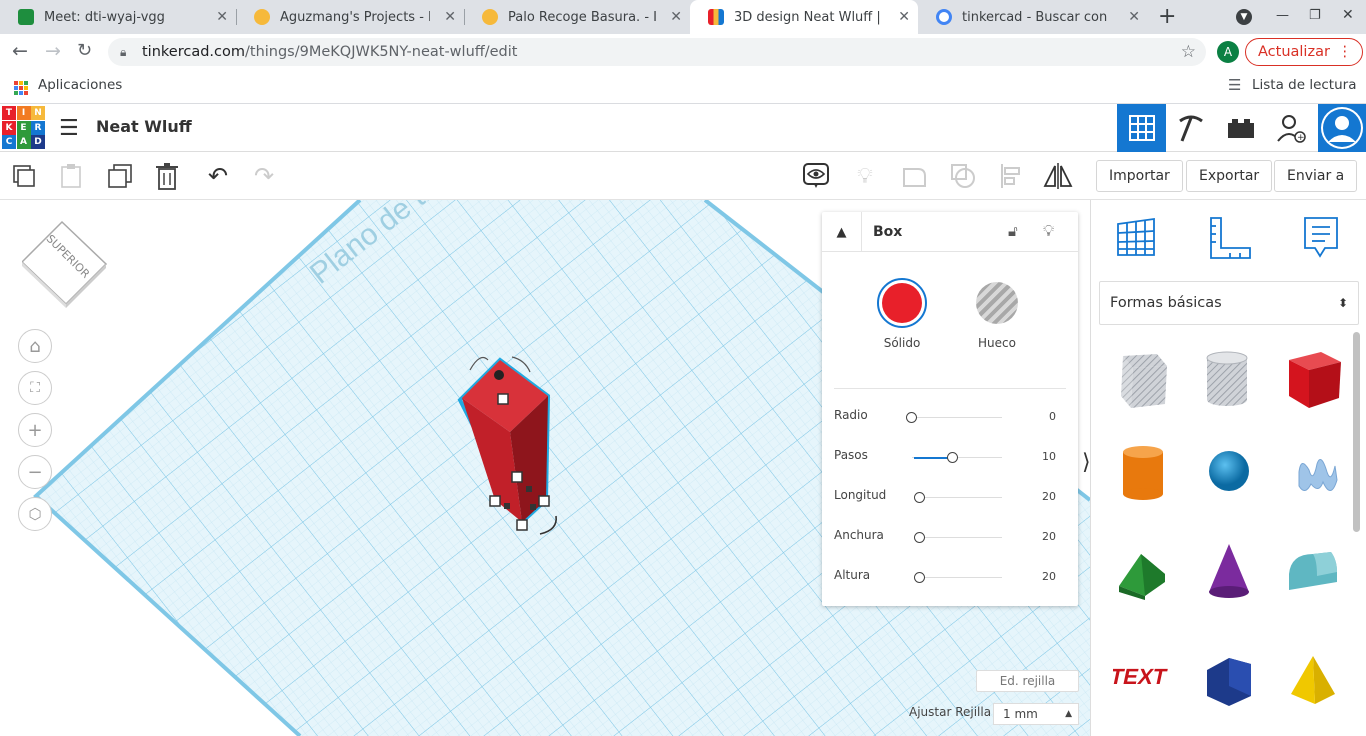 The height and width of the screenshot is (736, 1366). I want to click on align-button, so click(1012, 176).